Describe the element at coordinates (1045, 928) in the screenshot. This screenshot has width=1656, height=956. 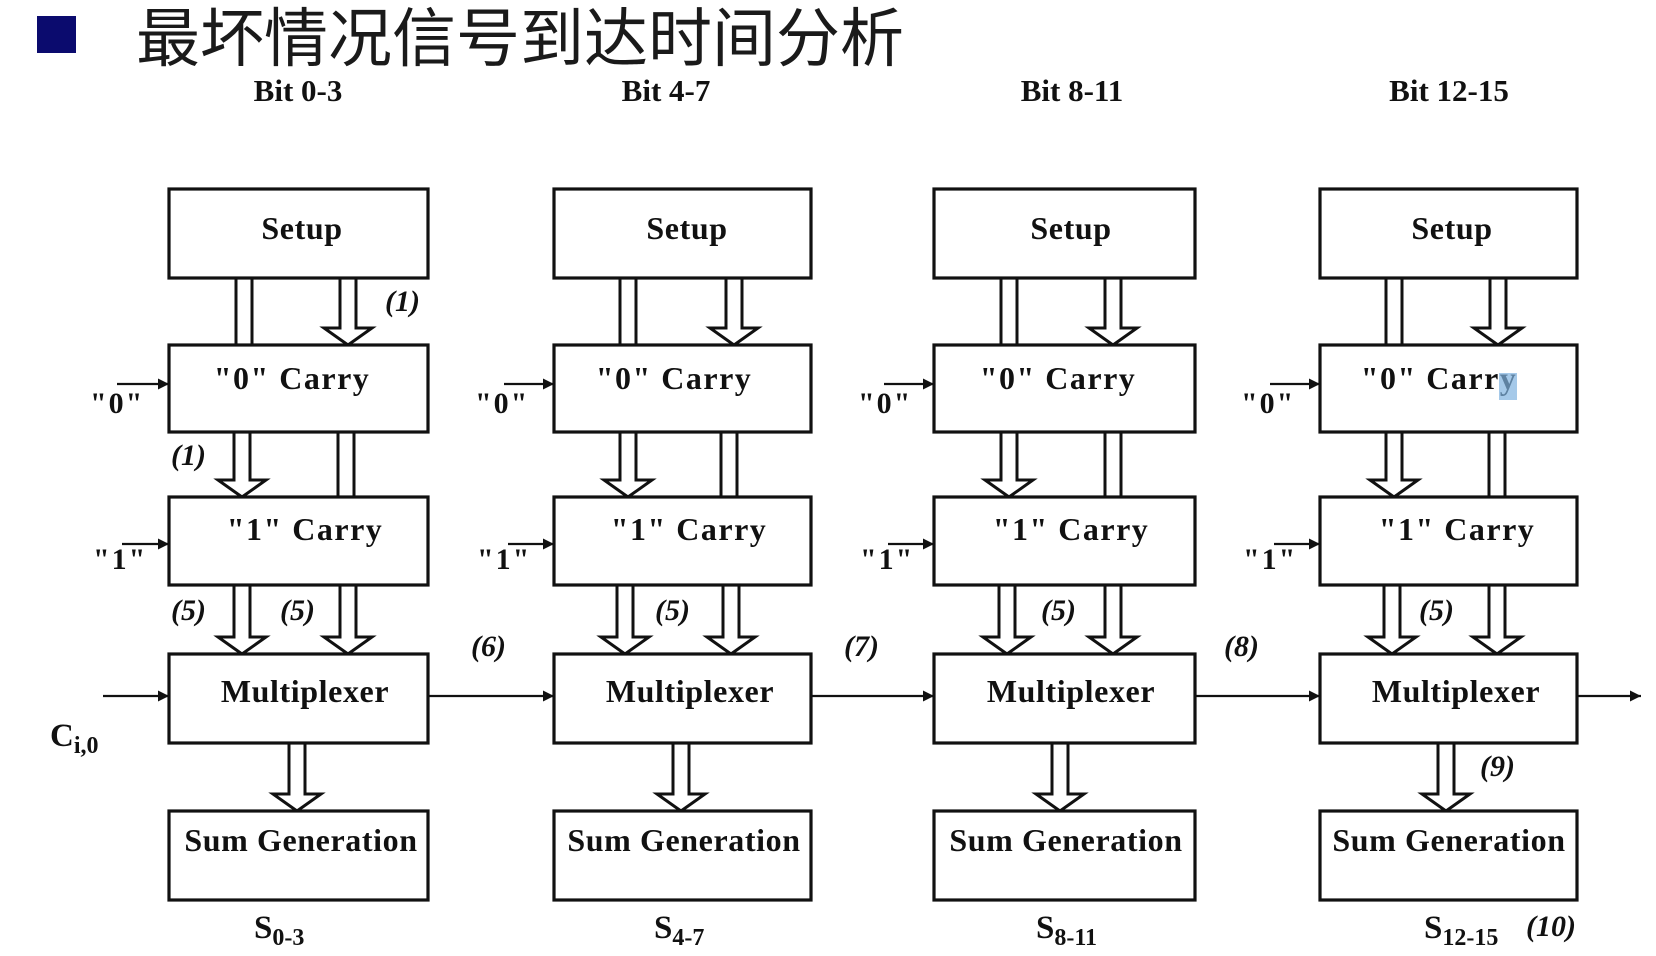
I see `sum-output-symbol-col3: S` at that location.